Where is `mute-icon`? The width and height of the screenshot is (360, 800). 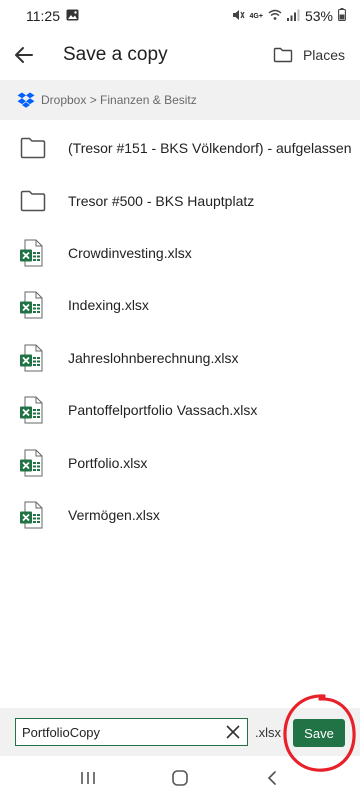 mute-icon is located at coordinates (238, 16).